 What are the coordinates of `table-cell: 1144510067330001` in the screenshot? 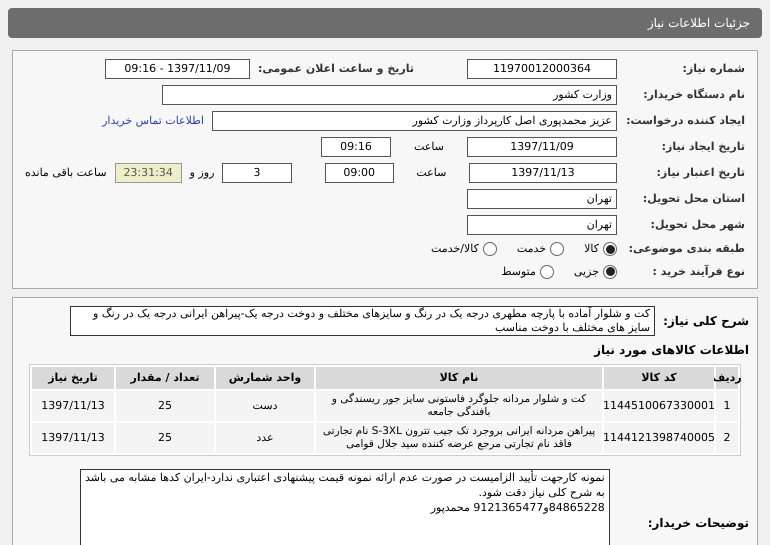 It's located at (659, 406).